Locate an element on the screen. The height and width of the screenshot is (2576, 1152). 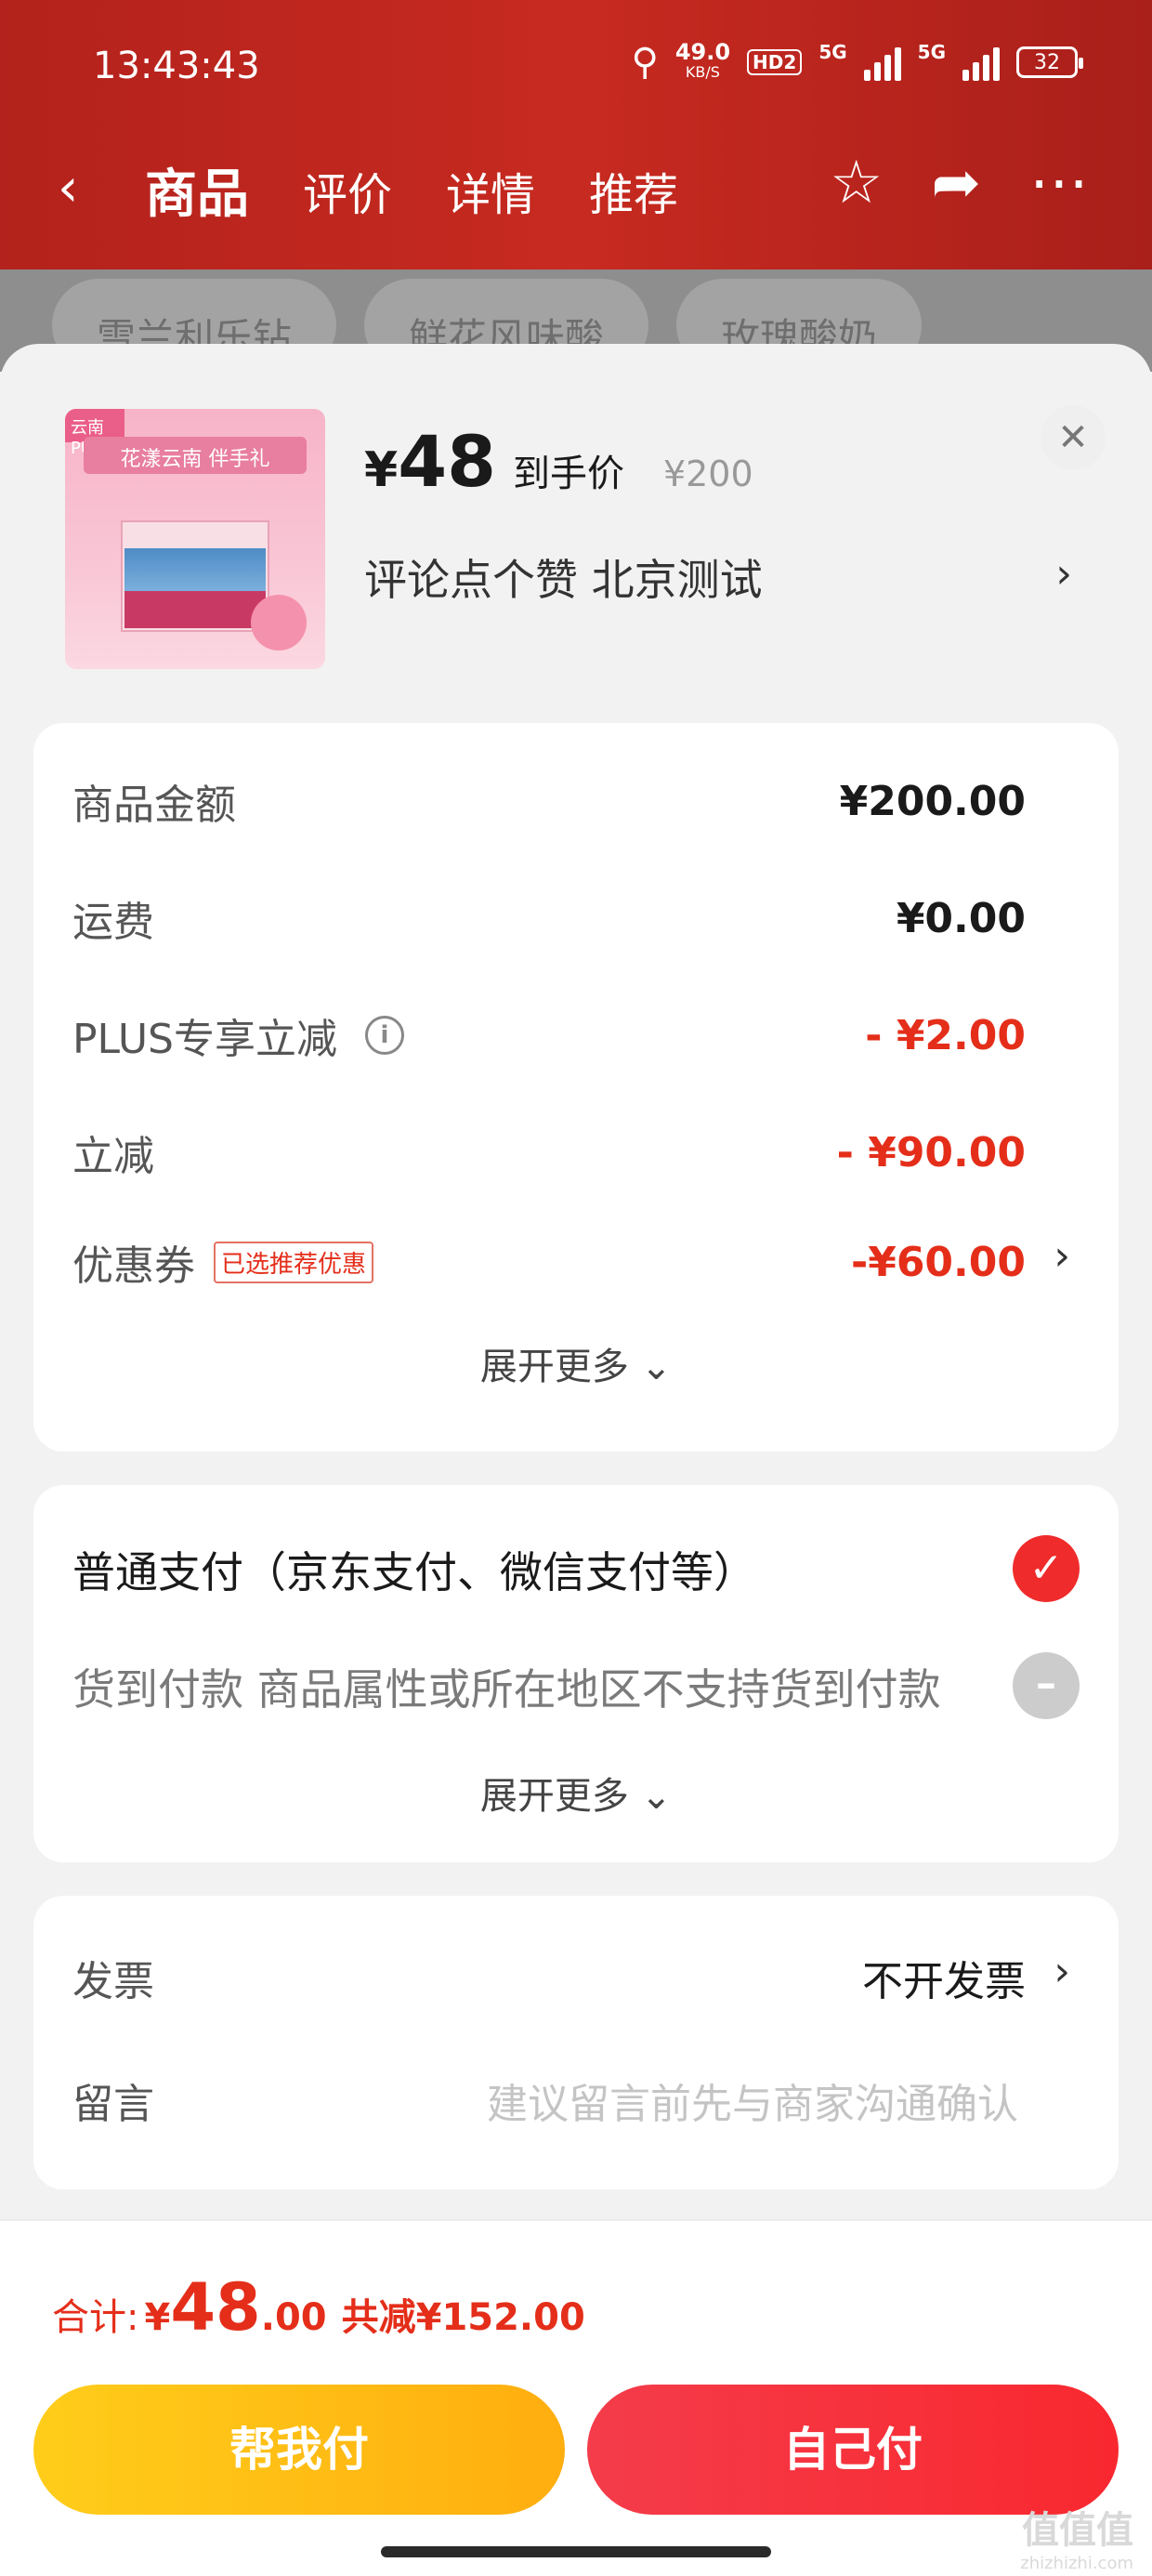
coupon-row: 优惠券 已选推荐优惠 -¥60.00 is located at coordinates (549, 1262).